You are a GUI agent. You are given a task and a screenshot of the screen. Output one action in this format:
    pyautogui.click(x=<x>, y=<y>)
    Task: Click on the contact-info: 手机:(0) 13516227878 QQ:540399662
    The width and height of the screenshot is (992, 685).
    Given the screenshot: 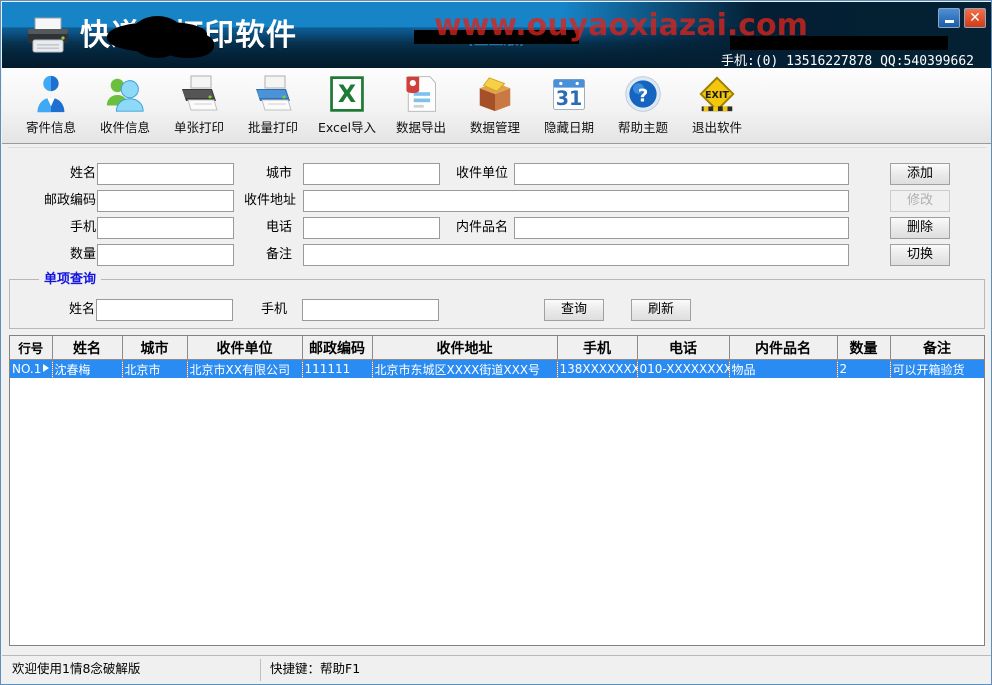 What is the action you would take?
    pyautogui.click(x=847, y=61)
    